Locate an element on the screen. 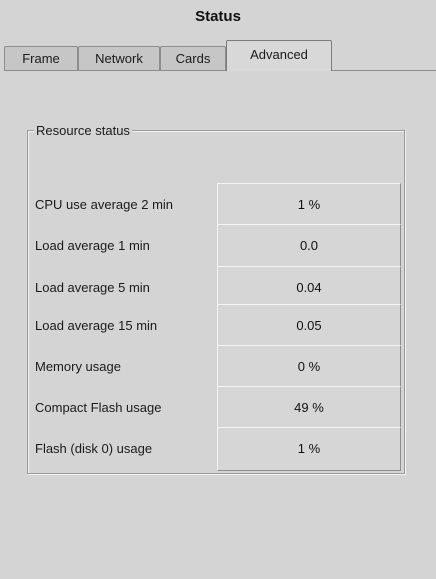 The width and height of the screenshot is (436, 579). tab-cards: Cards is located at coordinates (193, 58).